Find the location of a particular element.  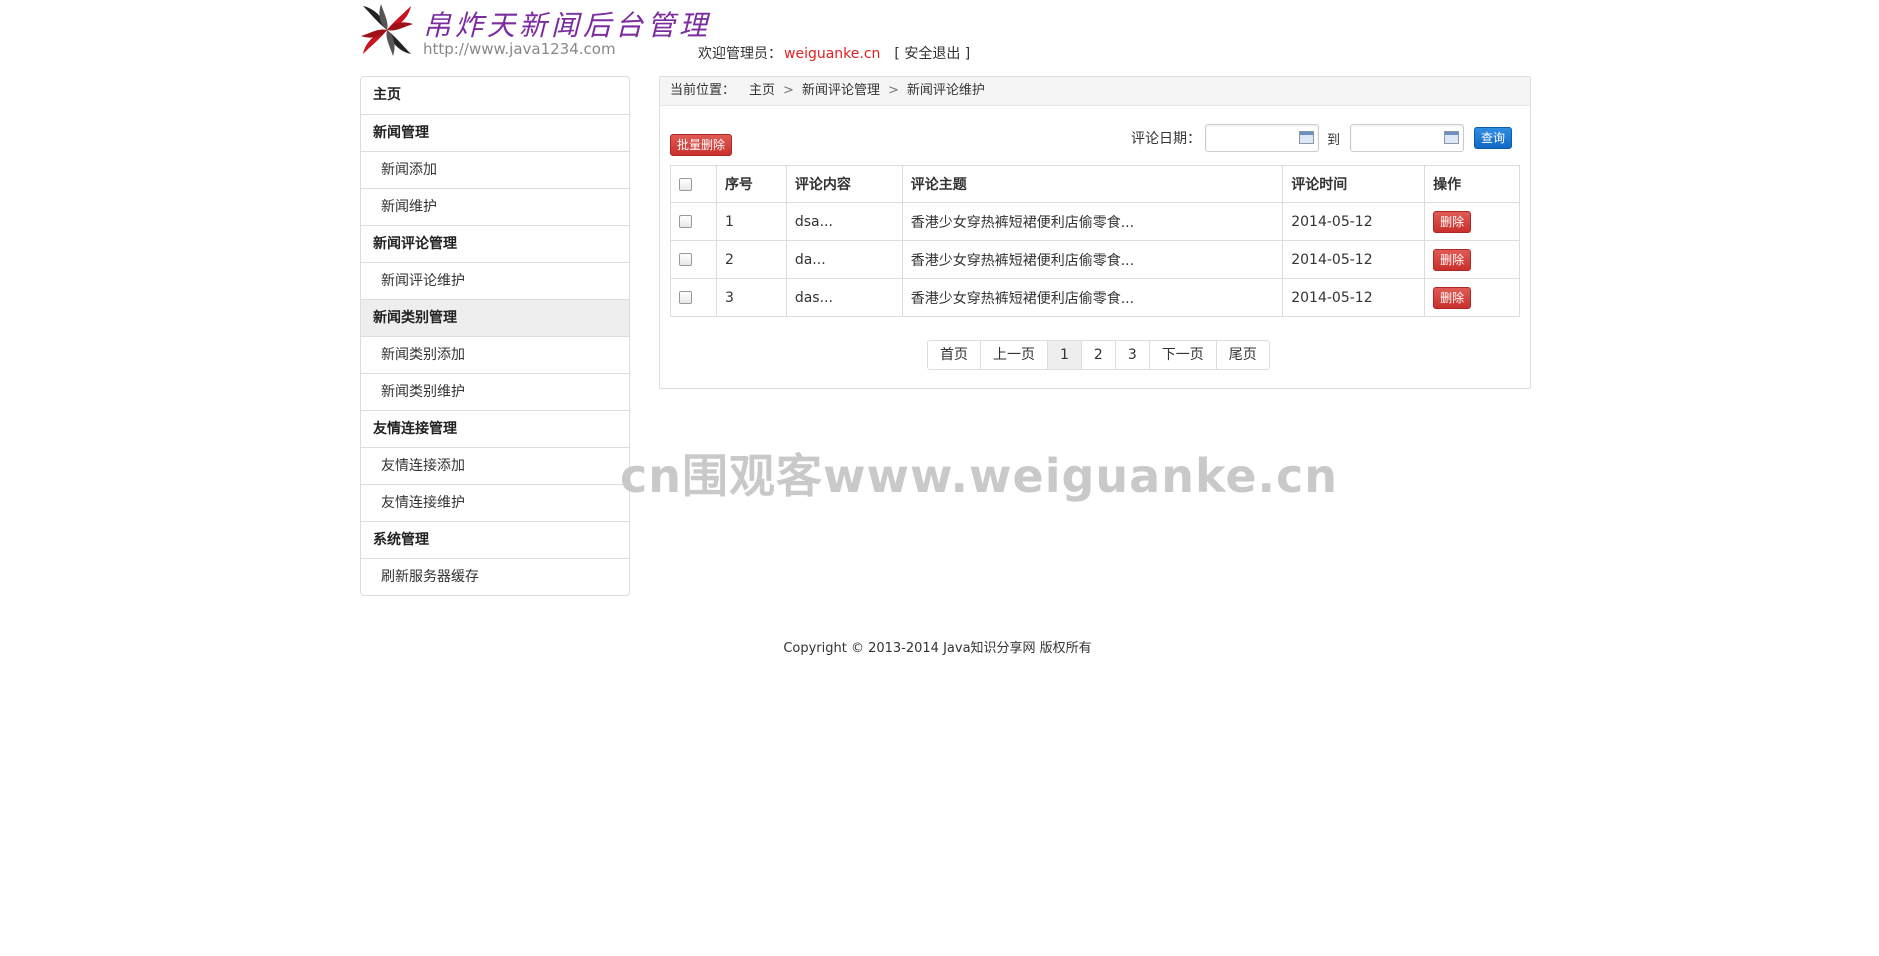

sidebar-item-category-maintain: 新闻类别维护 is located at coordinates (495, 391).